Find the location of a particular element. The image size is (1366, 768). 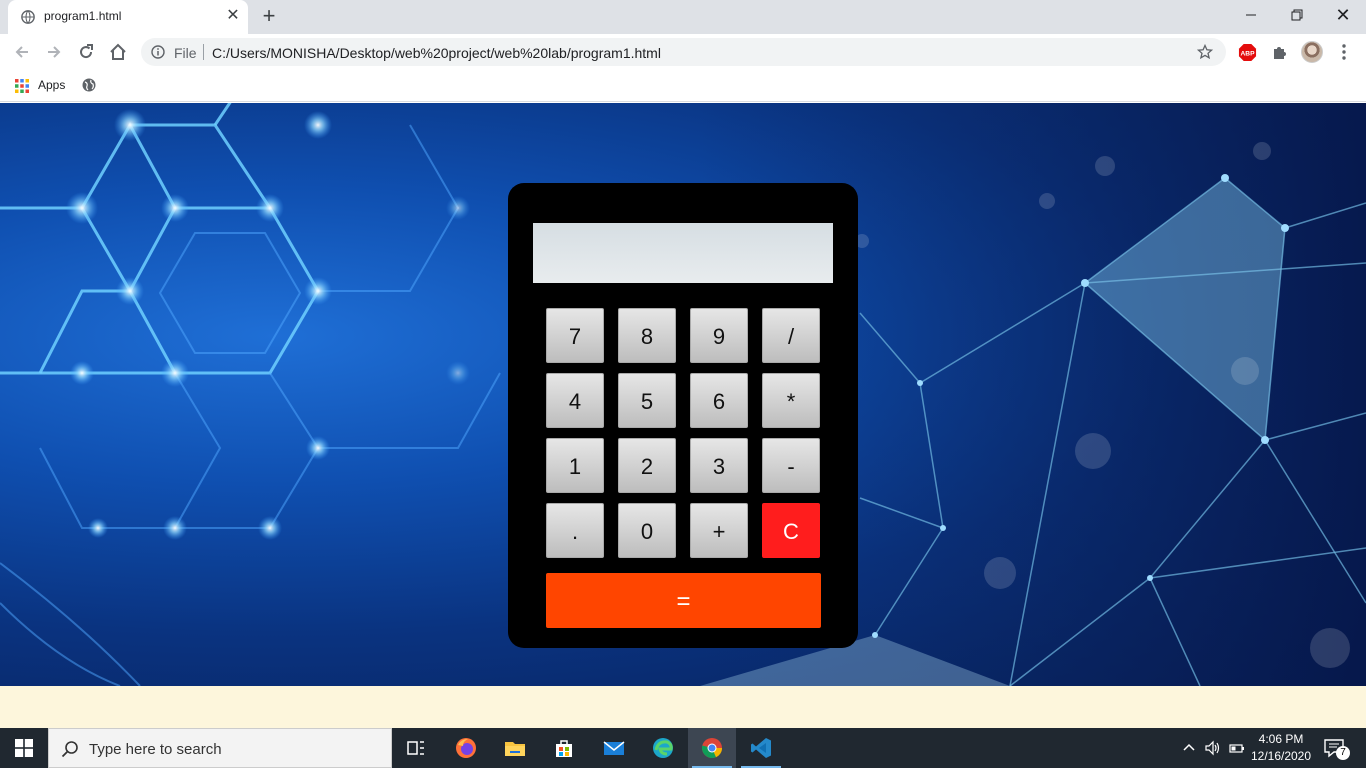

reload-icon is located at coordinates (86, 52).